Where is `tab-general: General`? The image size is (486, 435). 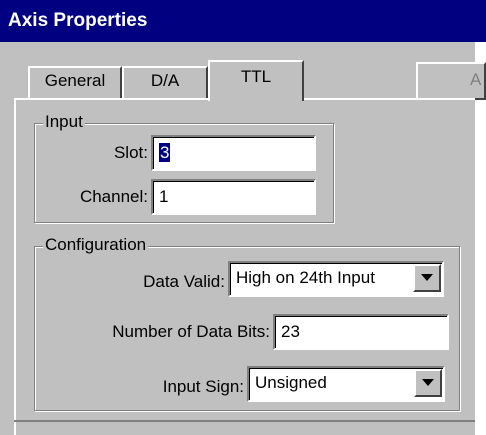 tab-general: General is located at coordinates (75, 82).